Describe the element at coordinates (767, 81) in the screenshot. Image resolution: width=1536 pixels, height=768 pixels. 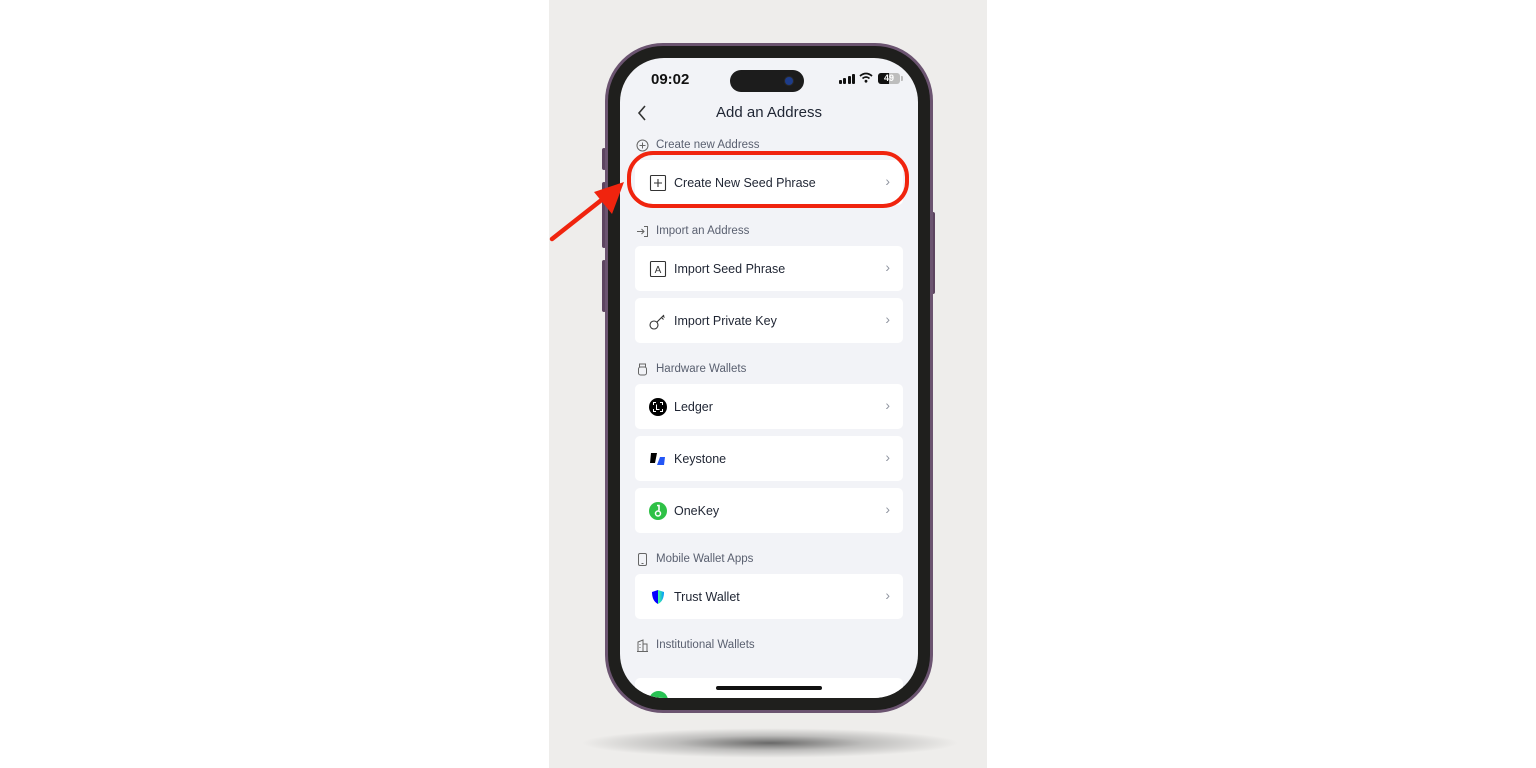
I see `dynamic-island` at that location.